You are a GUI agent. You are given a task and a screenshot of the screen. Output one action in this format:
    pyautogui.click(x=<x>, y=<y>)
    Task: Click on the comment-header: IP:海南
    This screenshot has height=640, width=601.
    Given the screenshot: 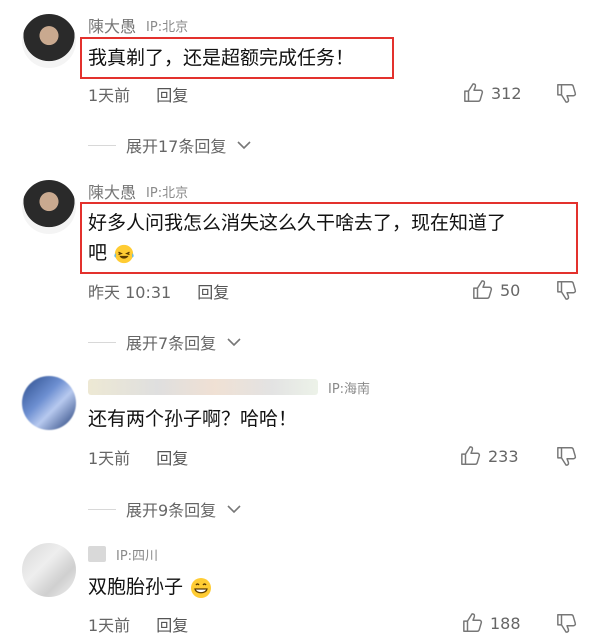 What is the action you would take?
    pyautogui.click(x=229, y=387)
    